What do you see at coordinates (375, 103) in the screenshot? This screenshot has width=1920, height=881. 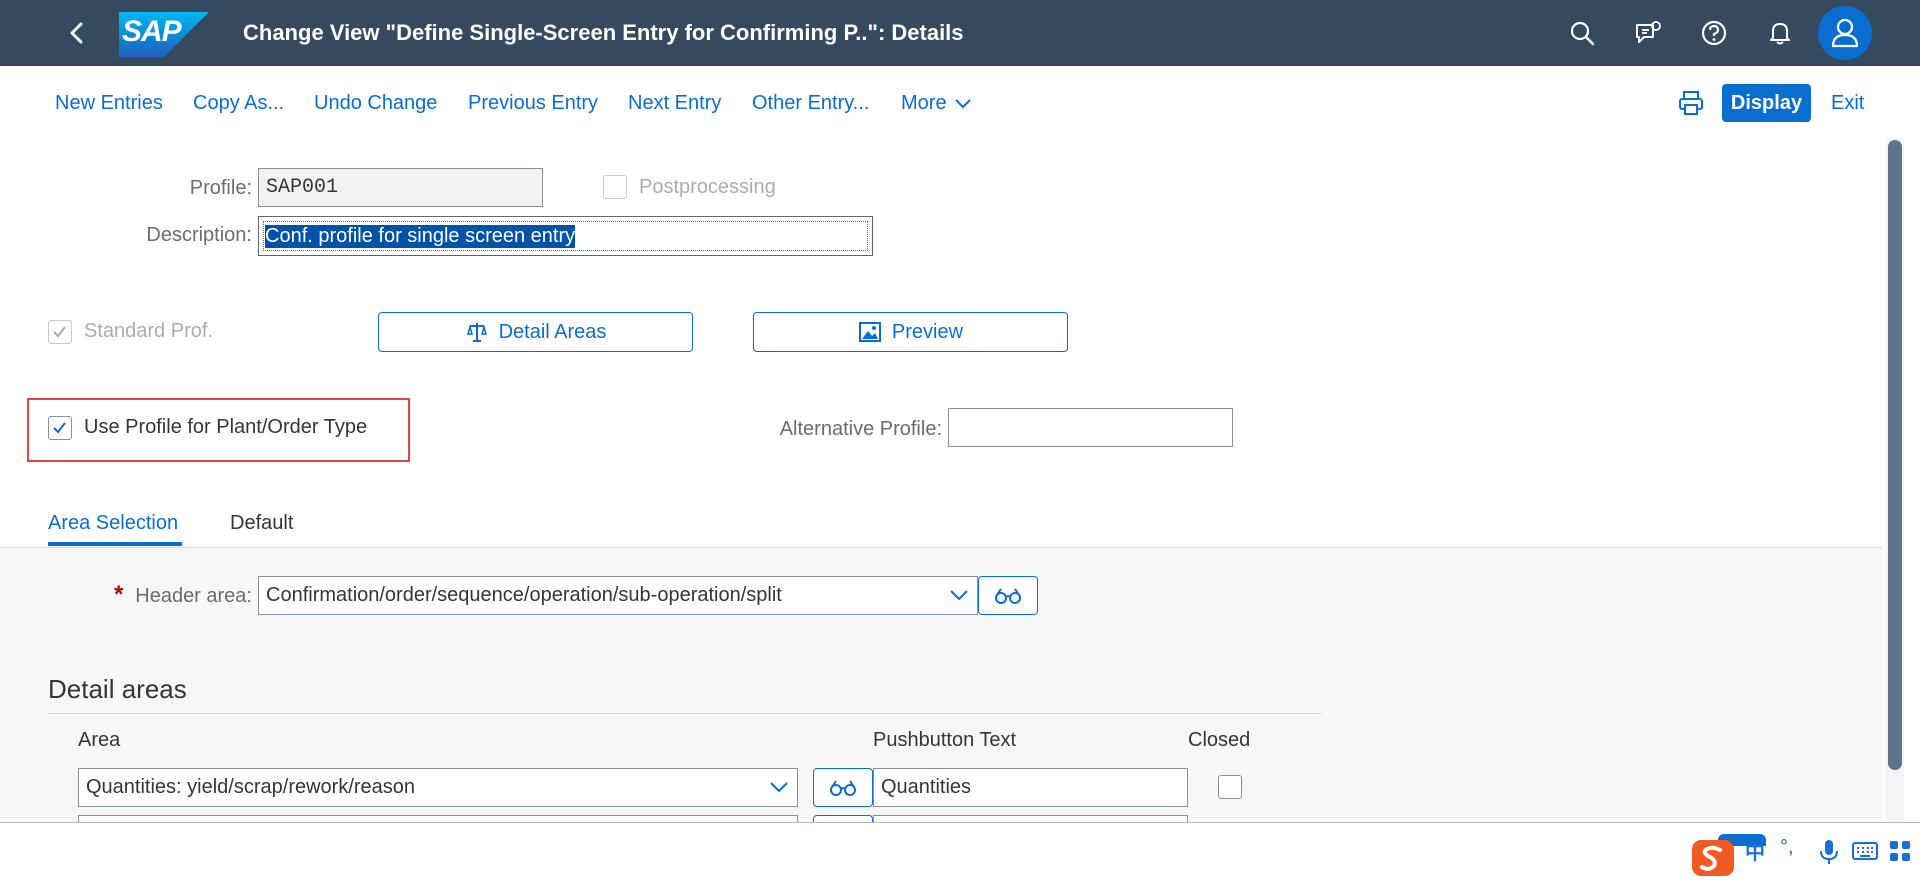 I see `undo-change-button: Undo Change` at bounding box center [375, 103].